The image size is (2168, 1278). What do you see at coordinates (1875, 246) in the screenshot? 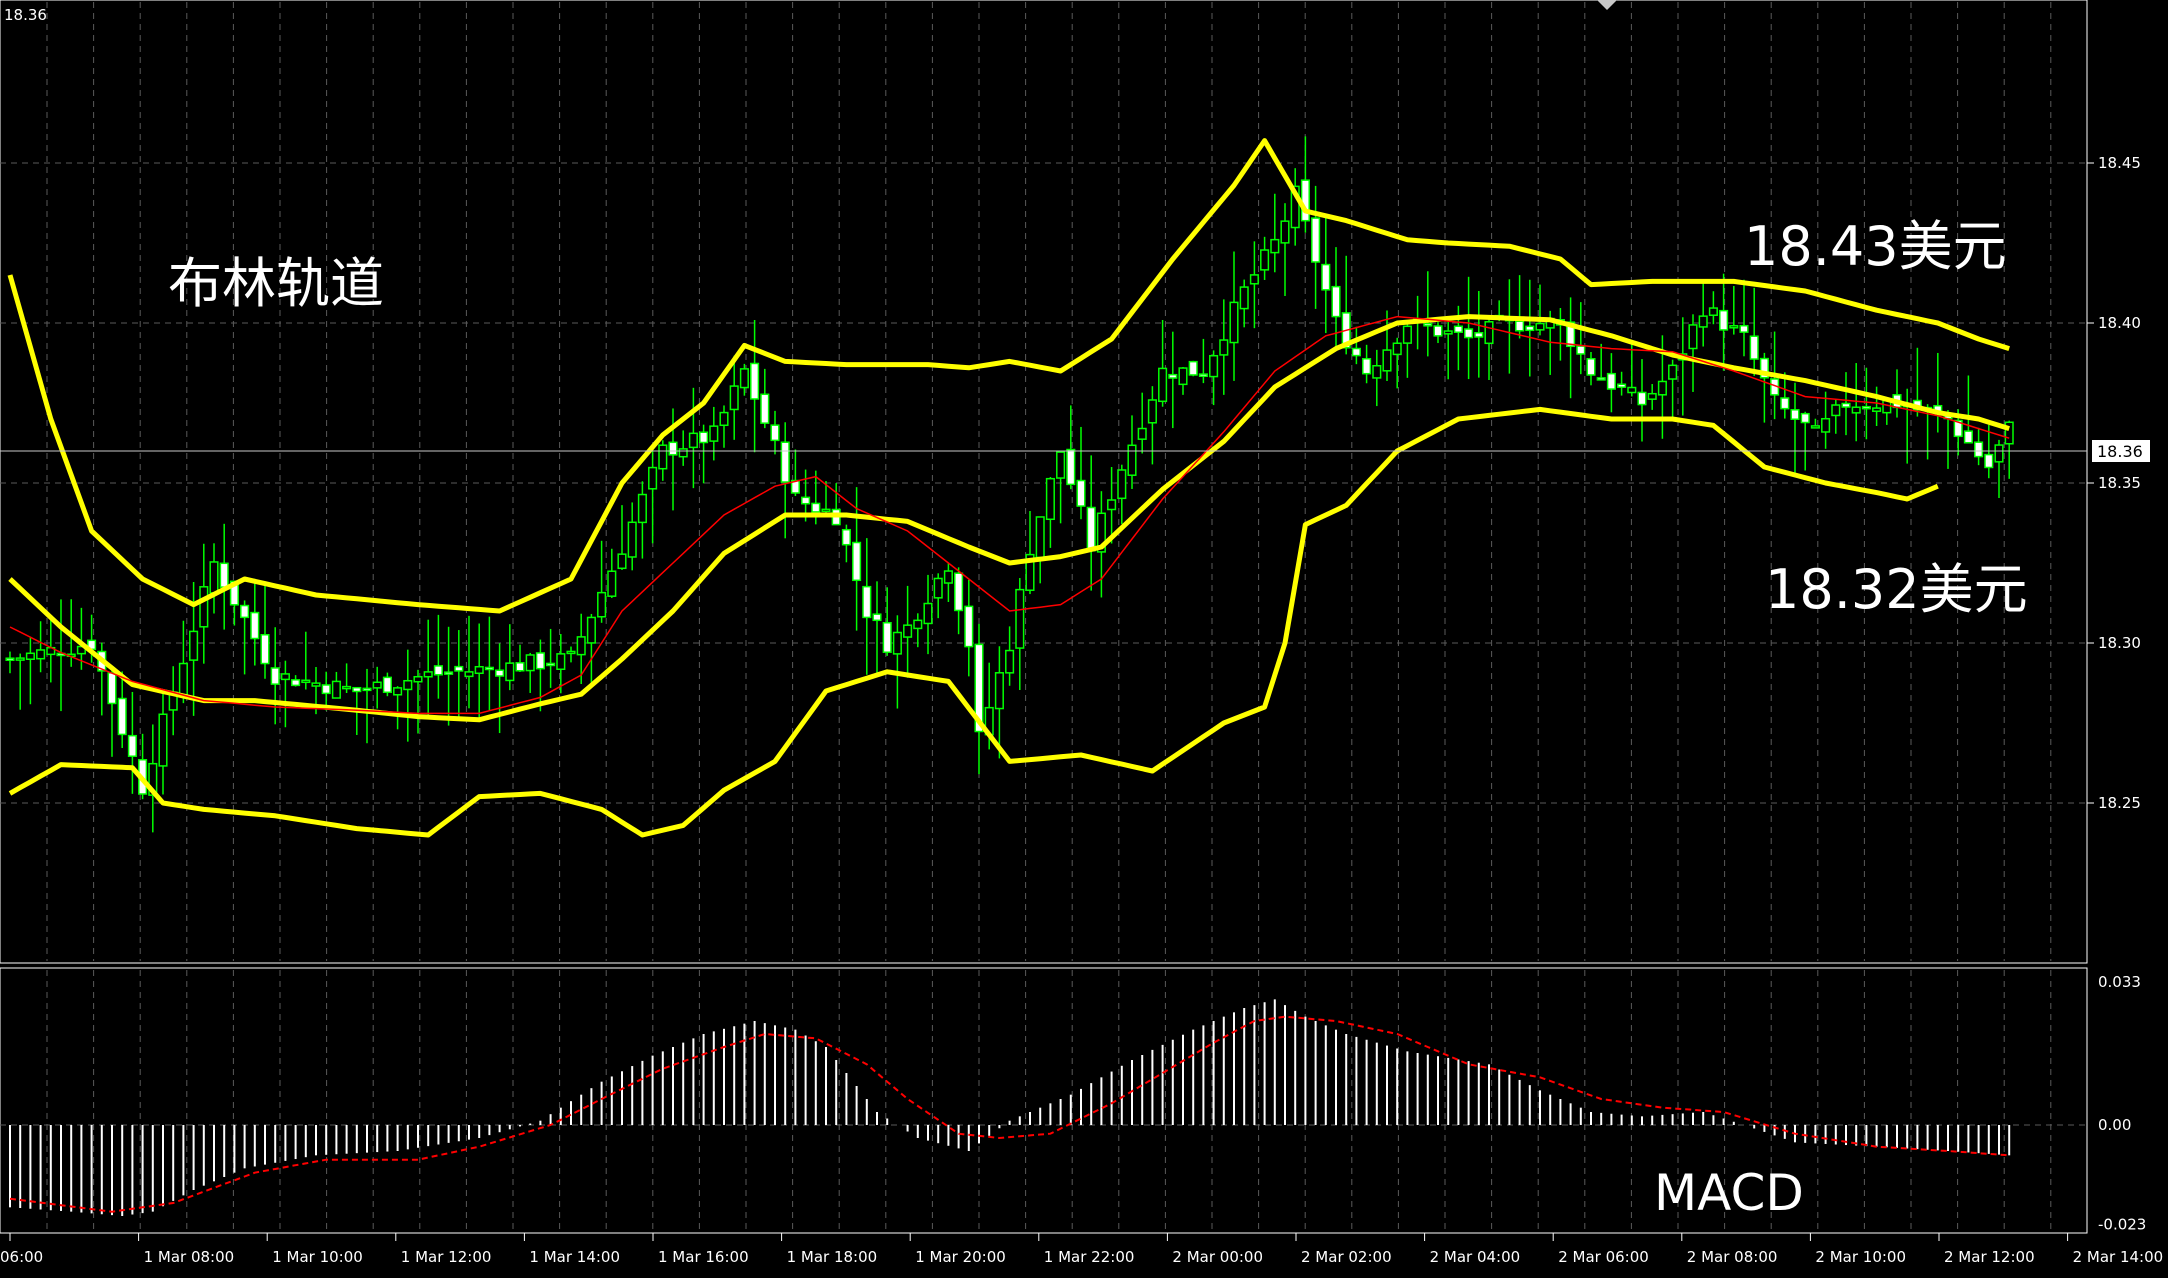
I see `upper-price-annotation: 18.43美元` at bounding box center [1875, 246].